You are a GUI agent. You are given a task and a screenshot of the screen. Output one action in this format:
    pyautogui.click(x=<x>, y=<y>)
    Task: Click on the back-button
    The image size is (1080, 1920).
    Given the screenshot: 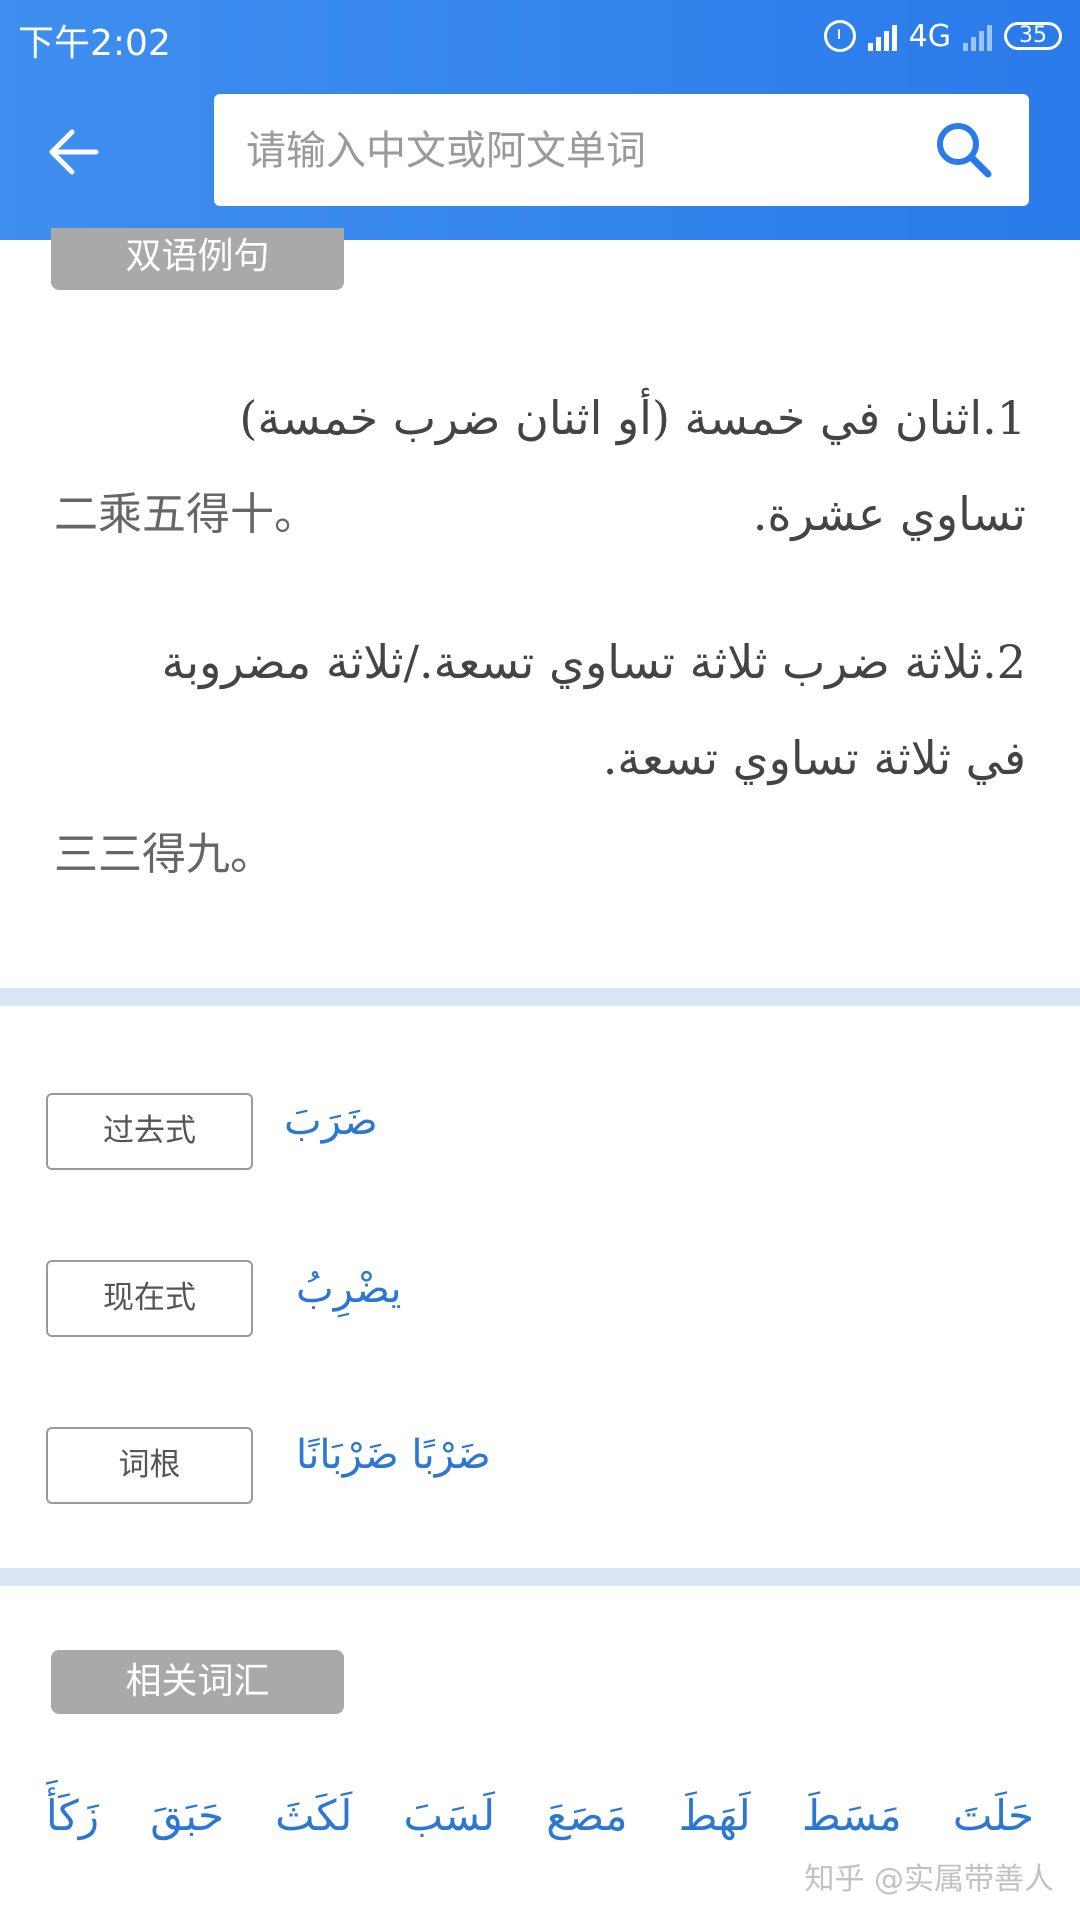 What is the action you would take?
    pyautogui.click(x=74, y=152)
    